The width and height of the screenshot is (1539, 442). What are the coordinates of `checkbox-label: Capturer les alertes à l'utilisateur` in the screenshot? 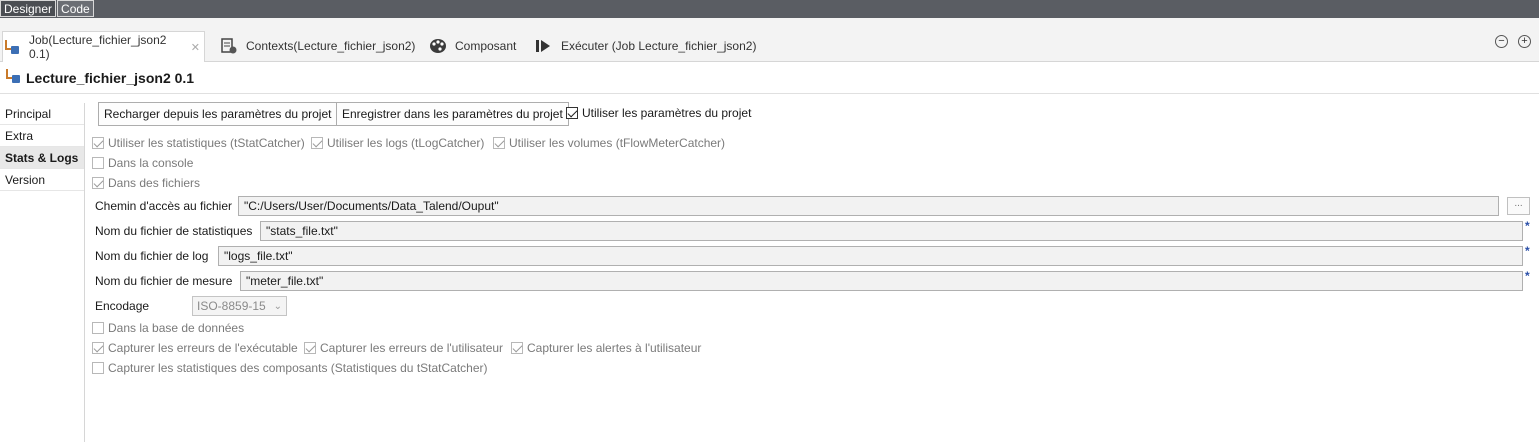 It's located at (614, 348).